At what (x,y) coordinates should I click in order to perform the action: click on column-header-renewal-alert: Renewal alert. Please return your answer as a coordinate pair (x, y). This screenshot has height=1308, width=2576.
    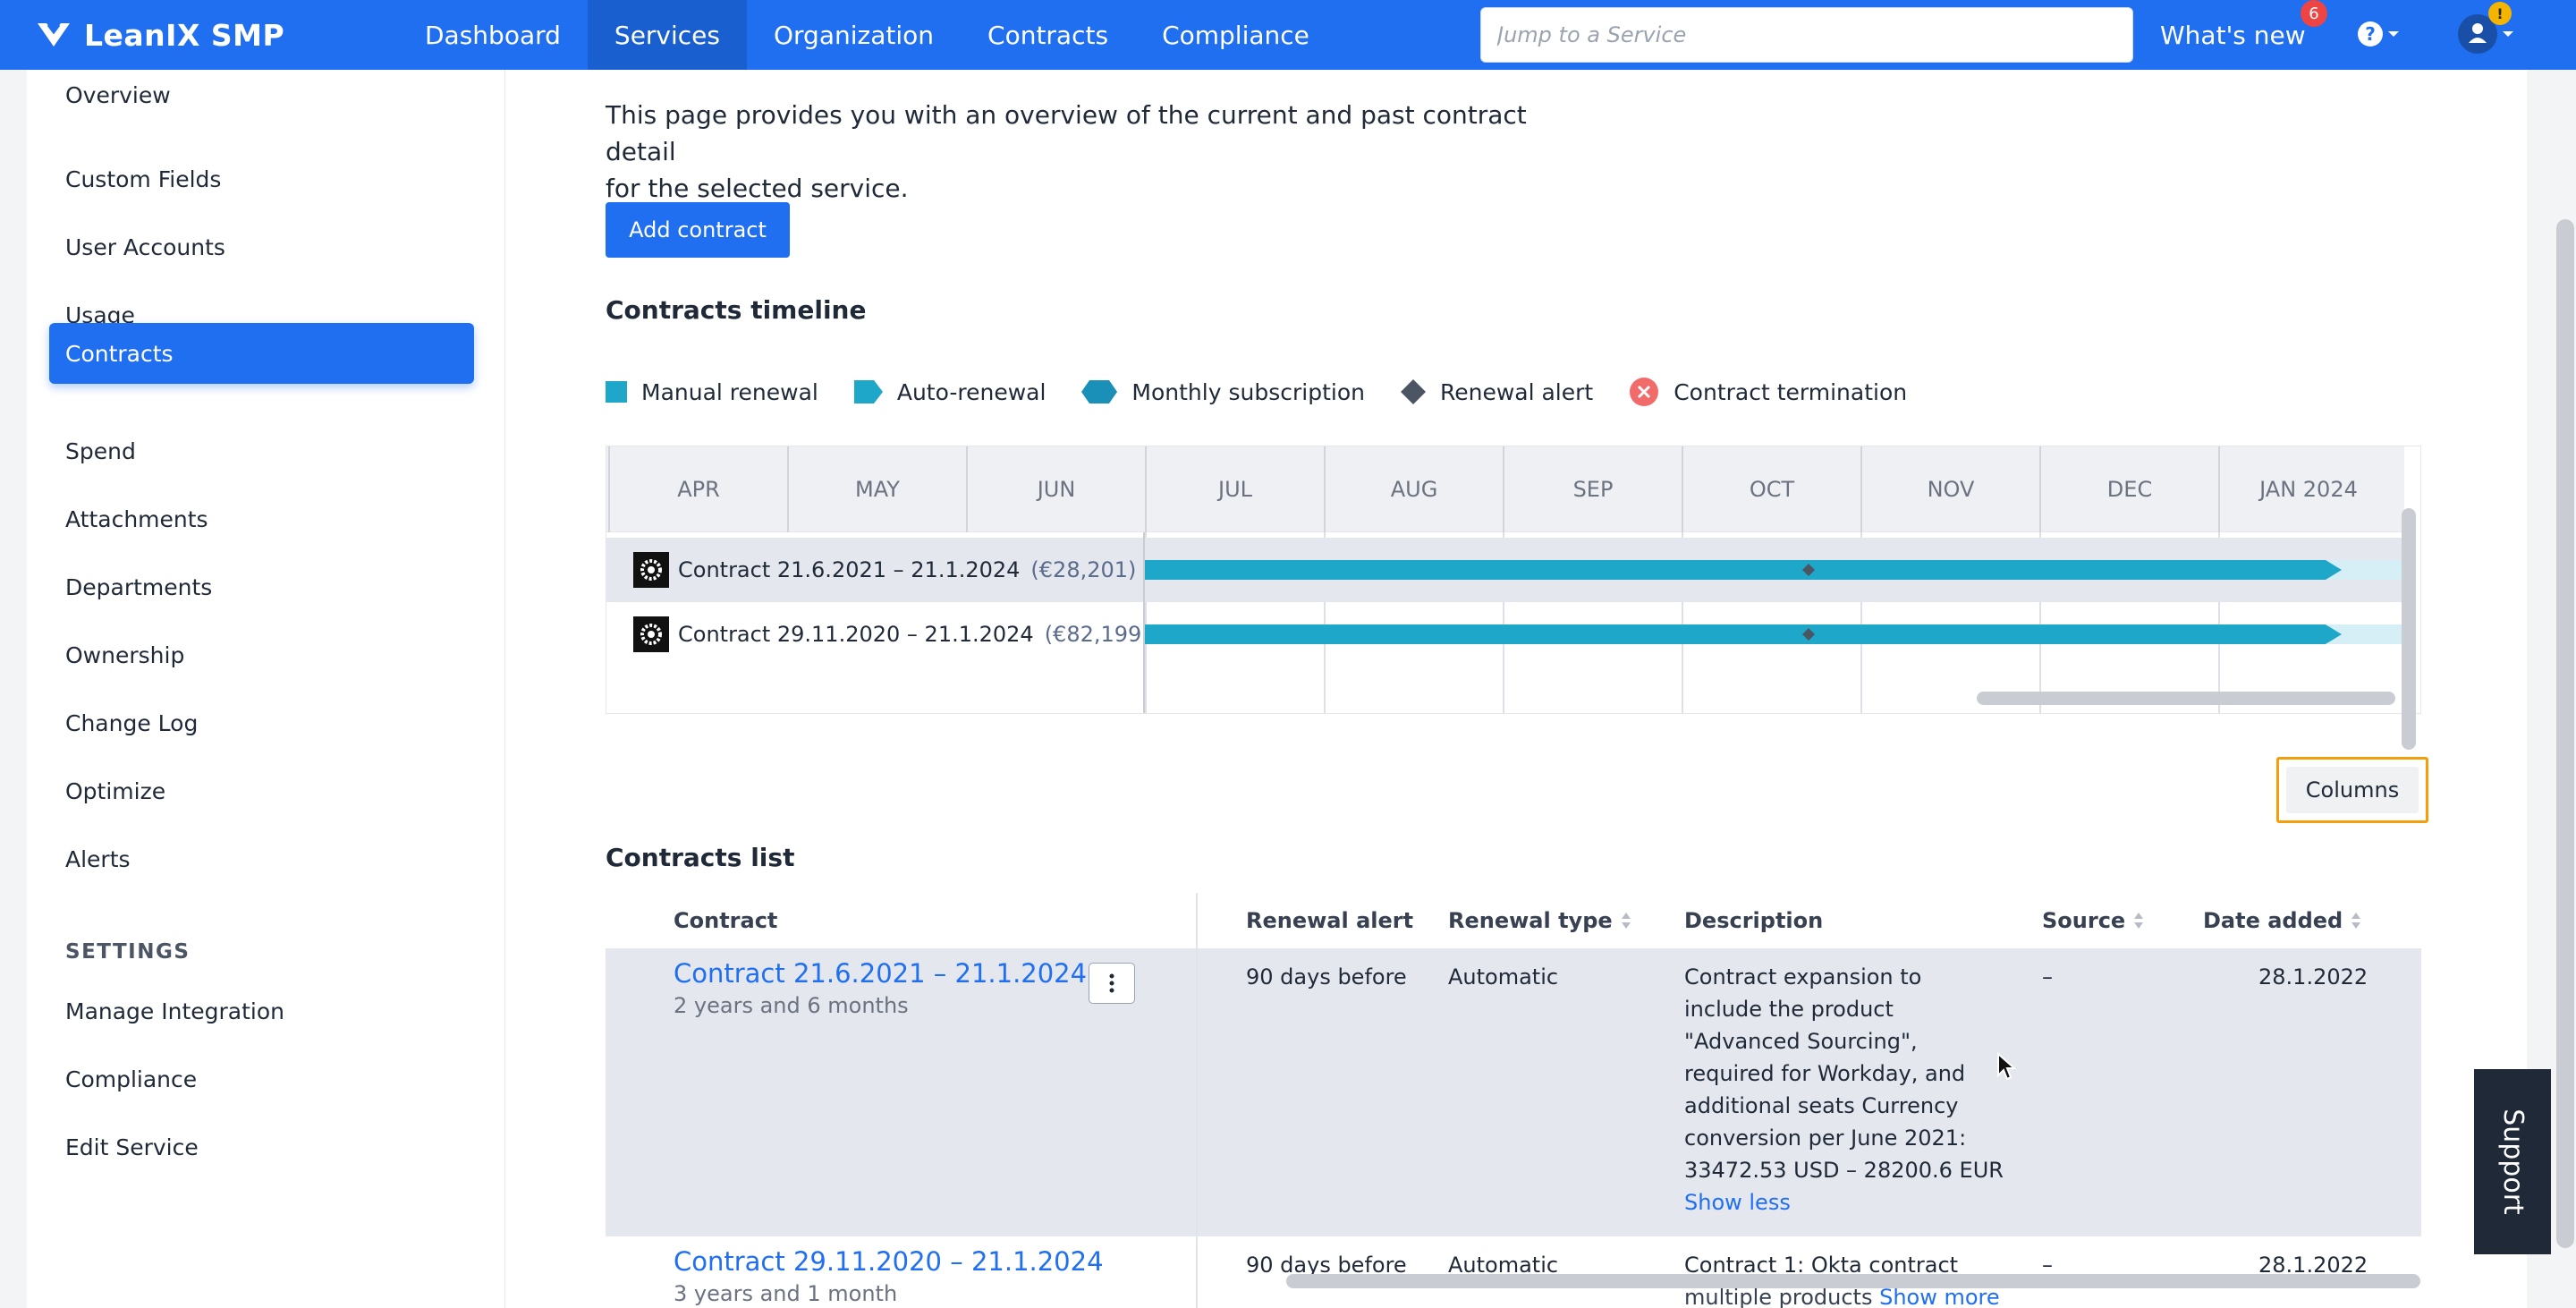
    Looking at the image, I should click on (1330, 920).